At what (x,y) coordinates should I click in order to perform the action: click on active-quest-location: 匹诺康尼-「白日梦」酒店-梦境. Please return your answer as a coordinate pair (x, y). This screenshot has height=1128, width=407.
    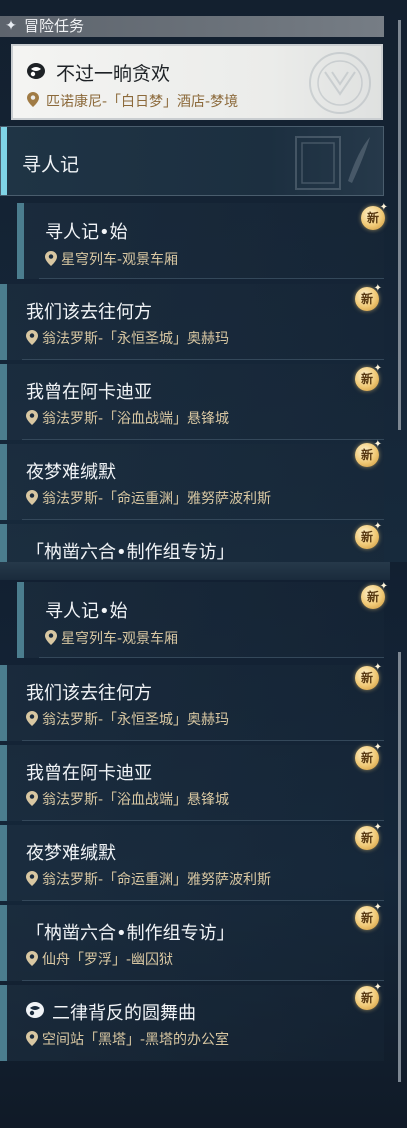
    Looking at the image, I should click on (142, 102).